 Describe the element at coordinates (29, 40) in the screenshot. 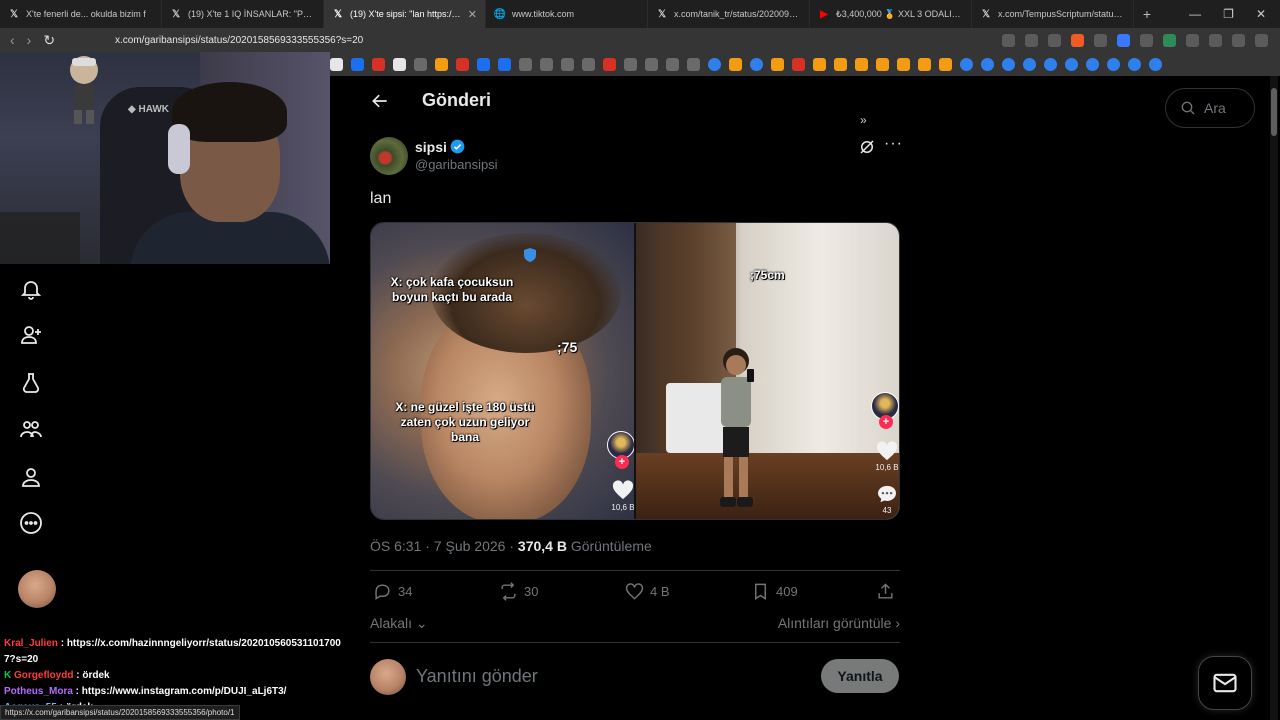

I see `forward-icon: ›` at that location.